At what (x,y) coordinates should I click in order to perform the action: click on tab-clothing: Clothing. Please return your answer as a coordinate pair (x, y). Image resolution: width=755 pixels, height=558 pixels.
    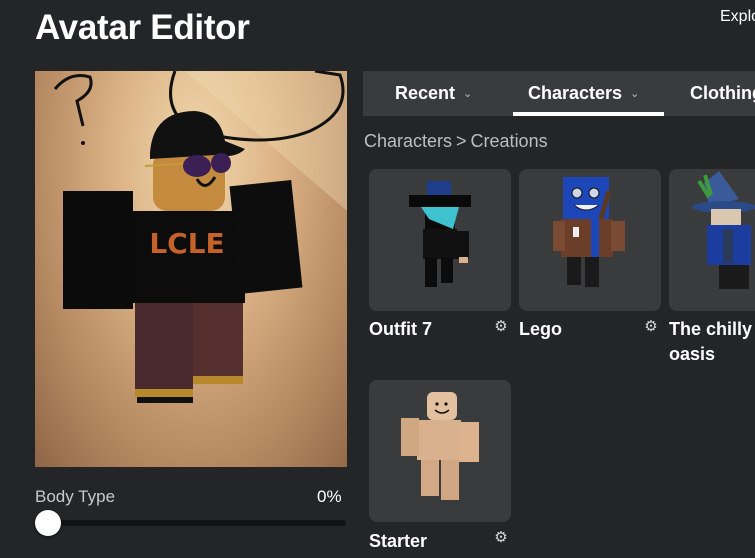
    Looking at the image, I should click on (722, 93).